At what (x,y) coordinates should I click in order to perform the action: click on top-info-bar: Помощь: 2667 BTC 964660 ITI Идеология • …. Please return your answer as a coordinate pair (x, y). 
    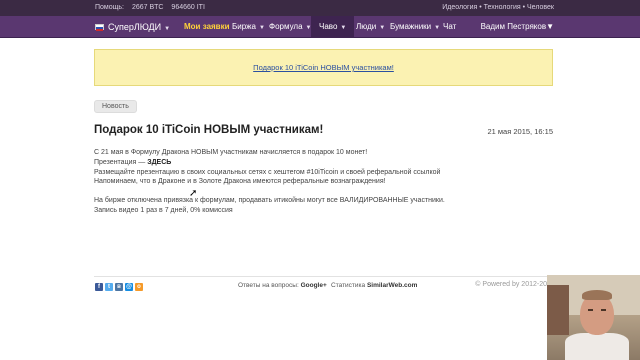
    Looking at the image, I should click on (320, 8).